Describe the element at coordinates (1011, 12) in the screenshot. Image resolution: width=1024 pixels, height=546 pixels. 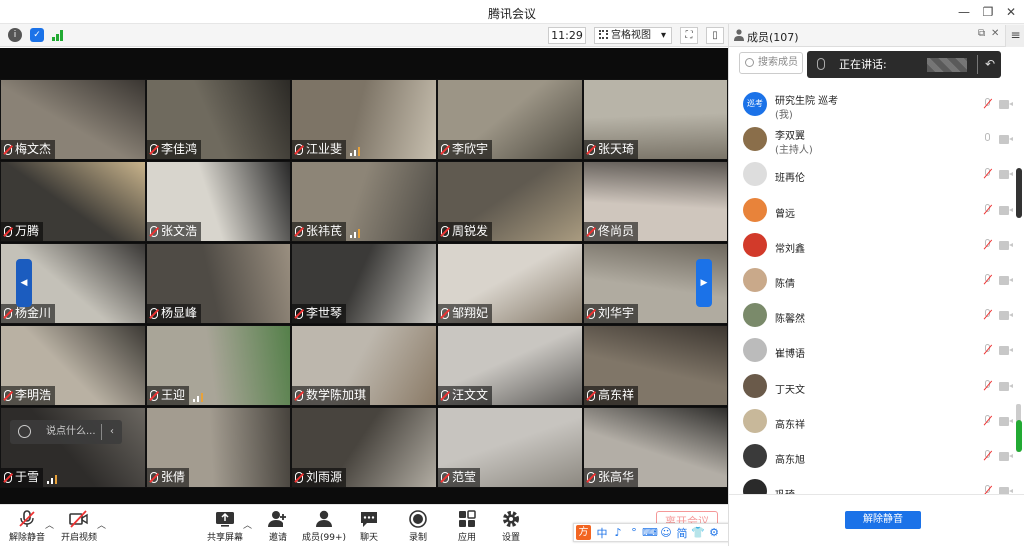
I see `close-button: ✕` at that location.